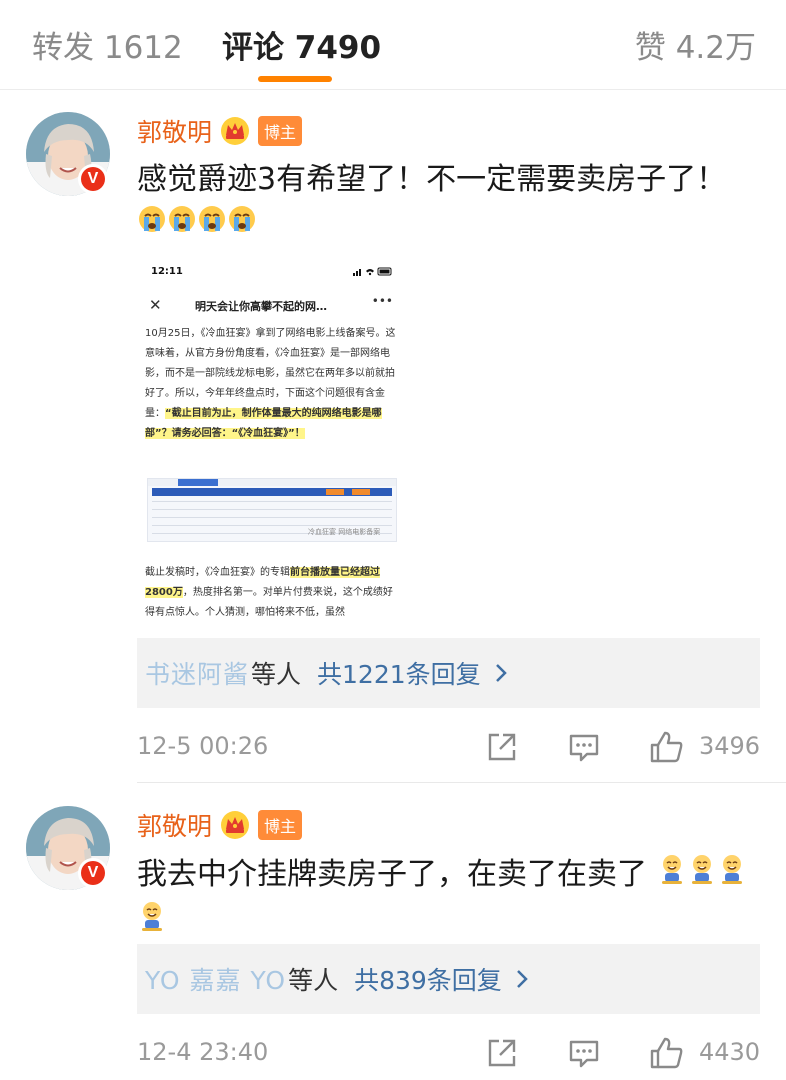  I want to click on like-count: 4430, so click(730, 1052).